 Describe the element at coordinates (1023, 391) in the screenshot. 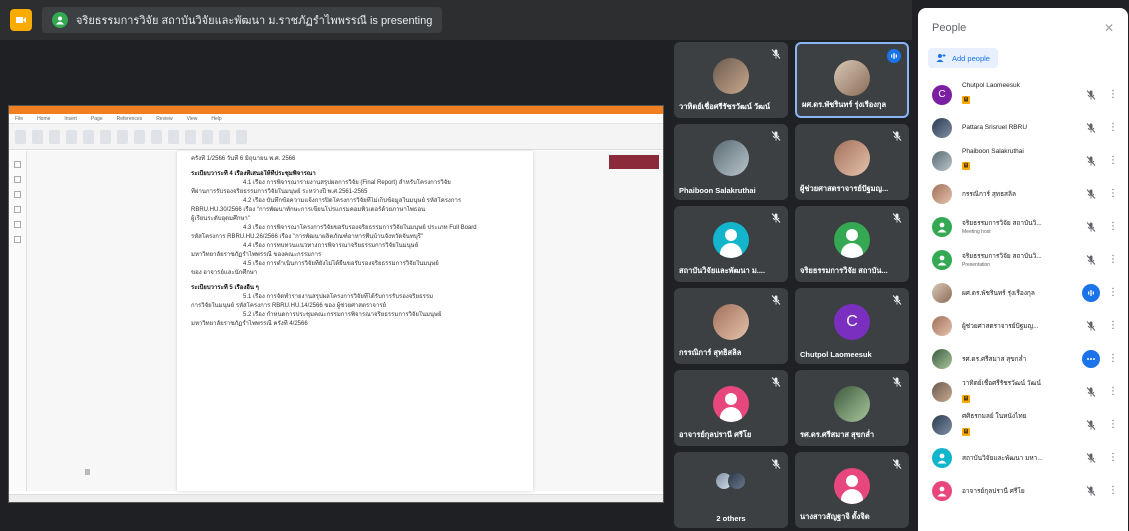

I see `people-list-item: วาทิตย์เชื่อศรีรัชรวัฒน์ วัฒน์ ⋮` at that location.